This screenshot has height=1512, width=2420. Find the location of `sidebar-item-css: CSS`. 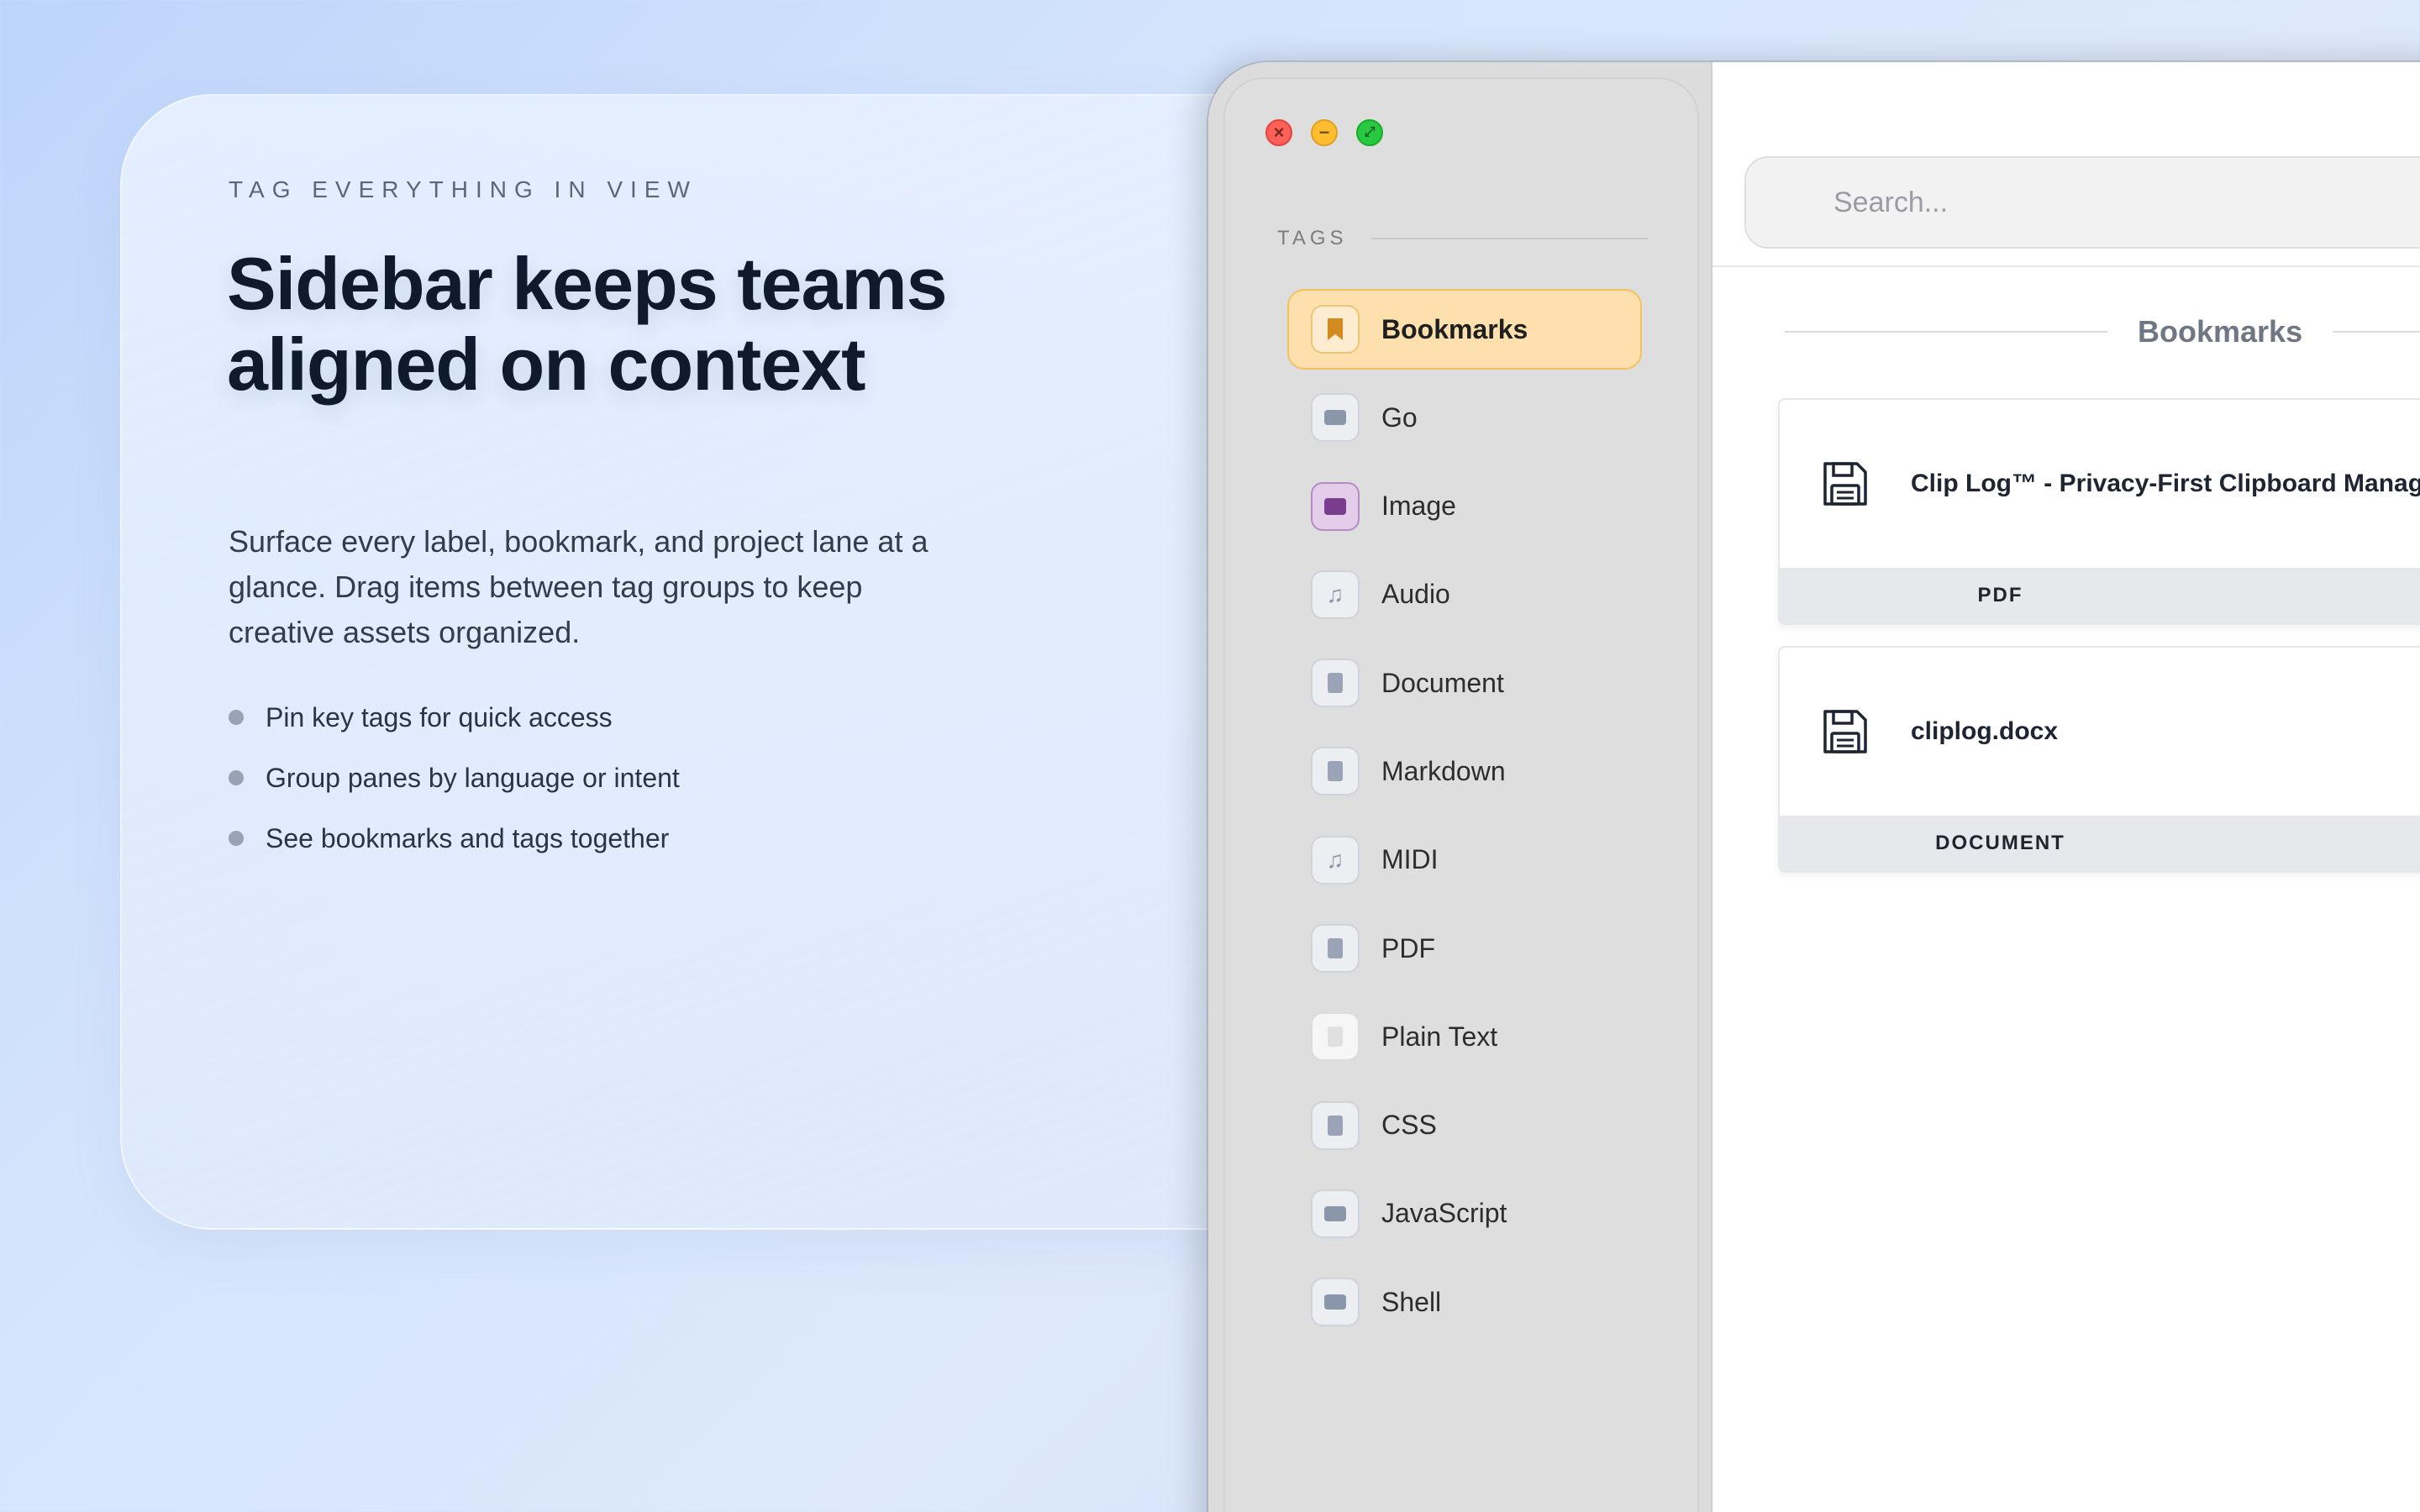

sidebar-item-css: CSS is located at coordinates (1465, 1125).